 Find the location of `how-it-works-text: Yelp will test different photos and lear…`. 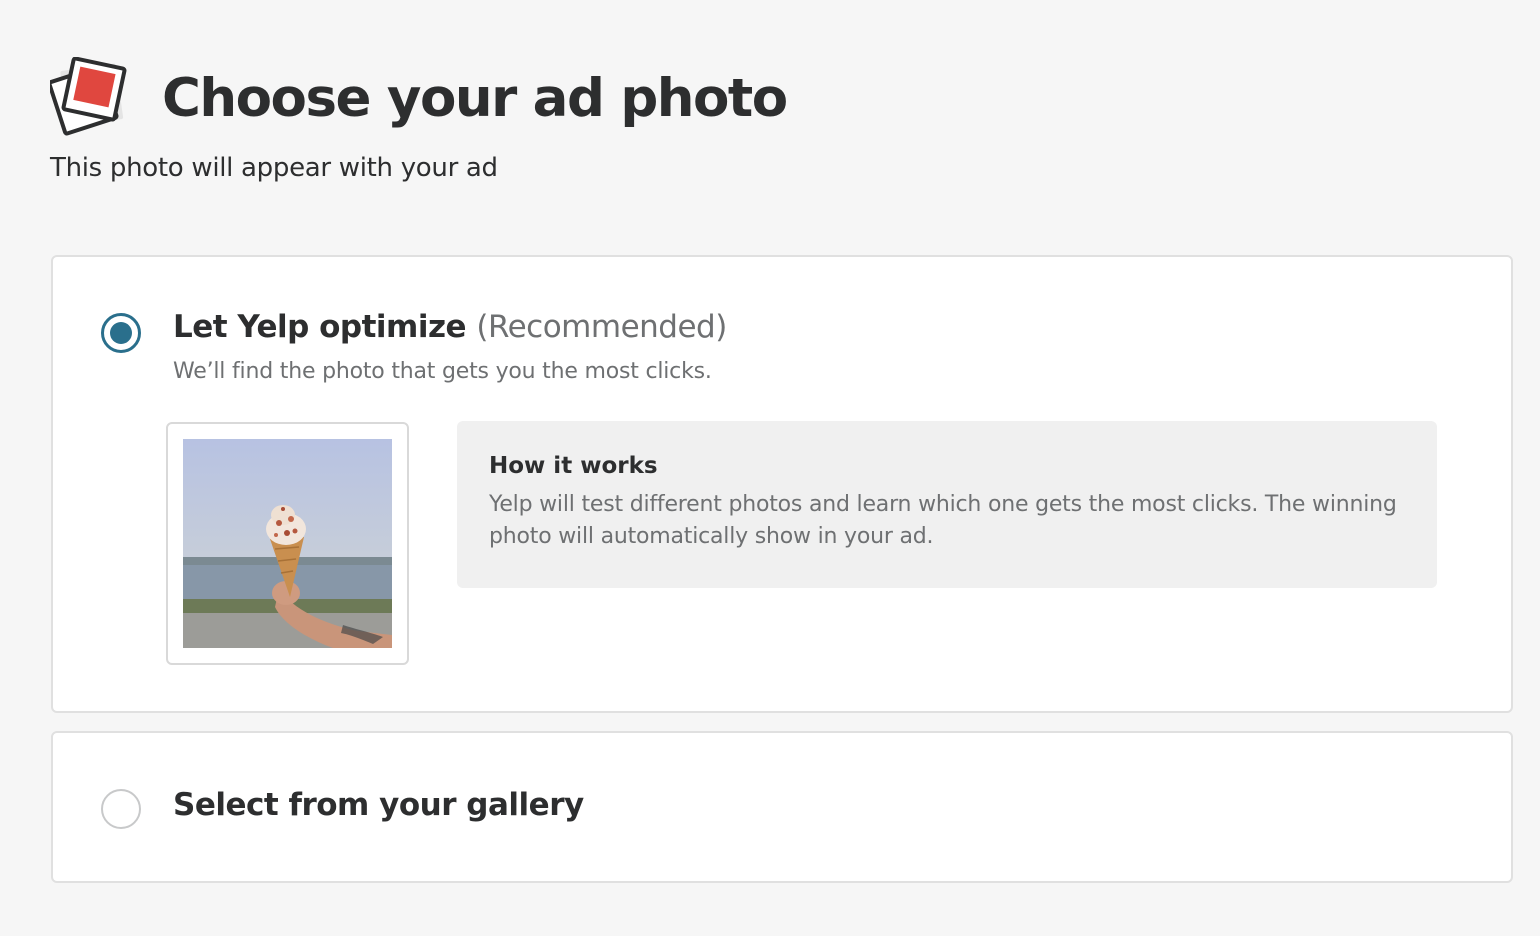

how-it-works-text: Yelp will test different photos and lear… is located at coordinates (943, 520).